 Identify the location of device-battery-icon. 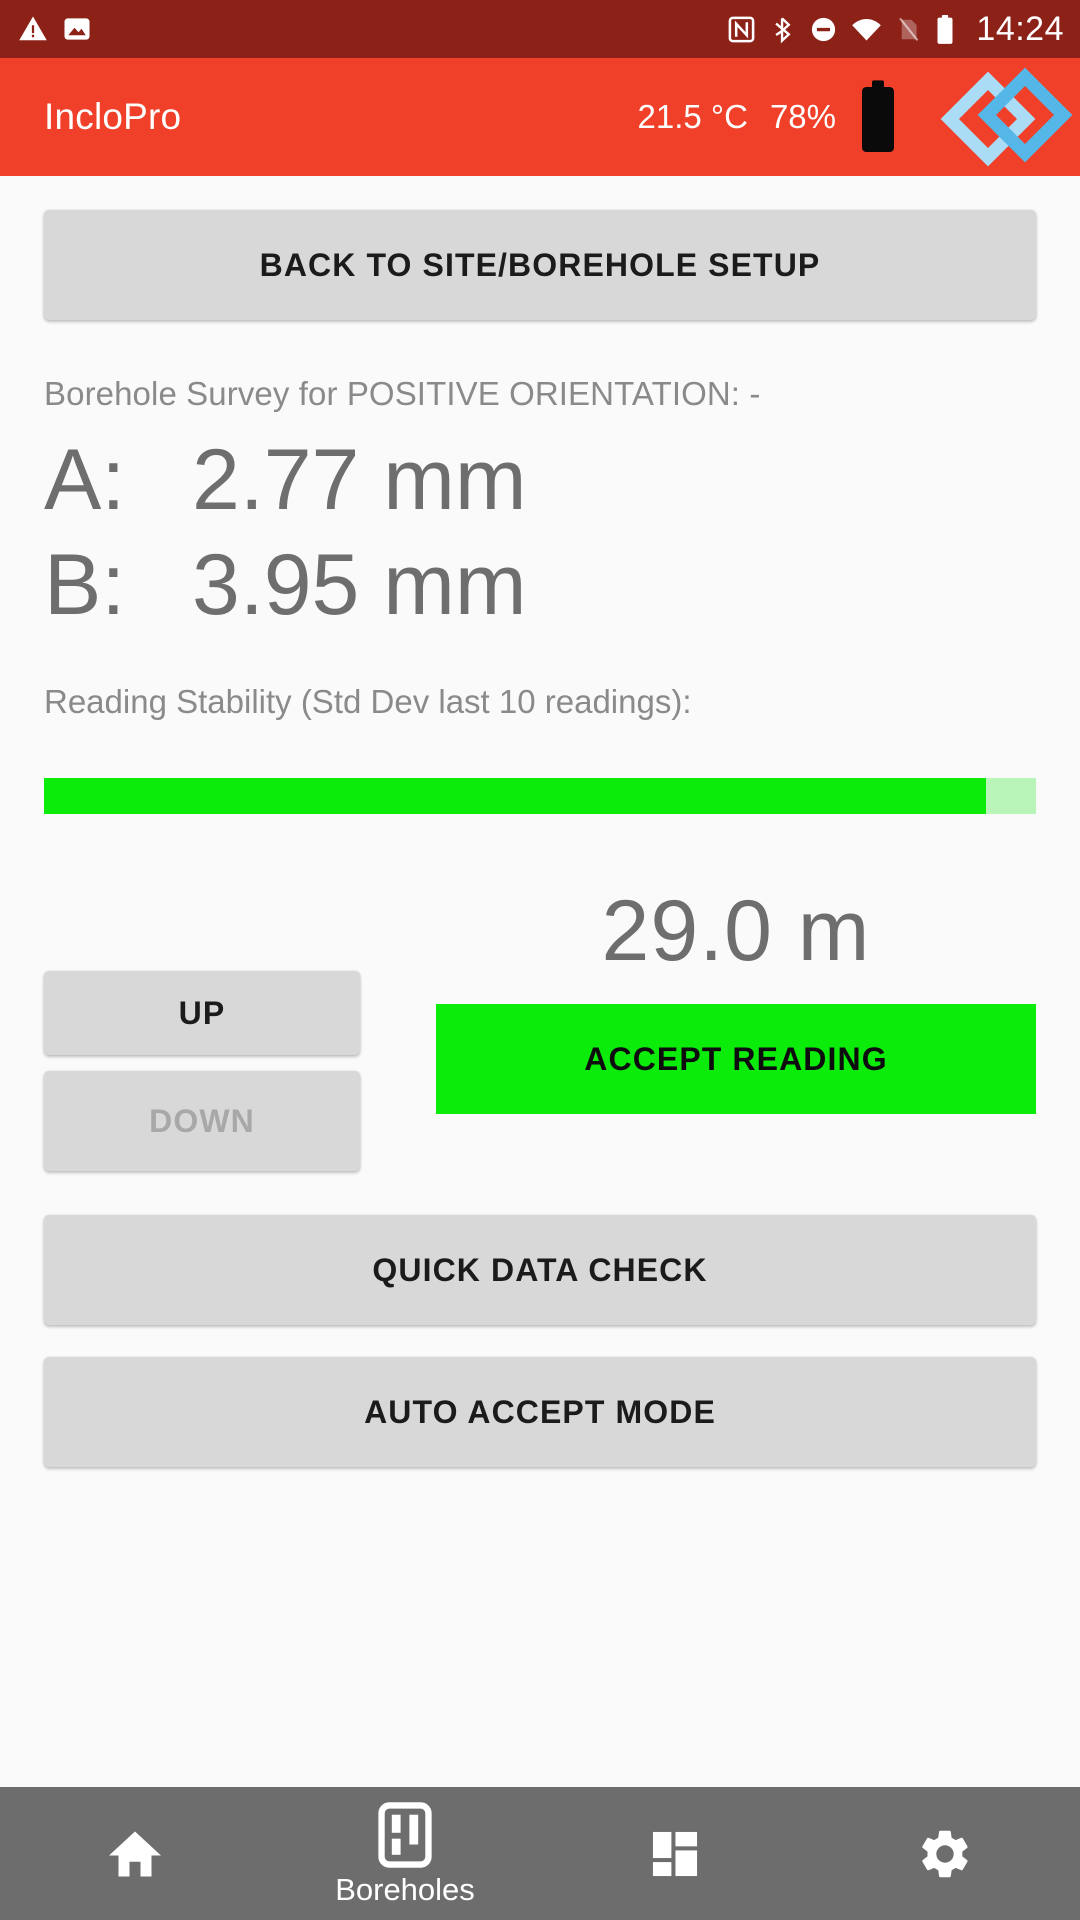
(878, 117).